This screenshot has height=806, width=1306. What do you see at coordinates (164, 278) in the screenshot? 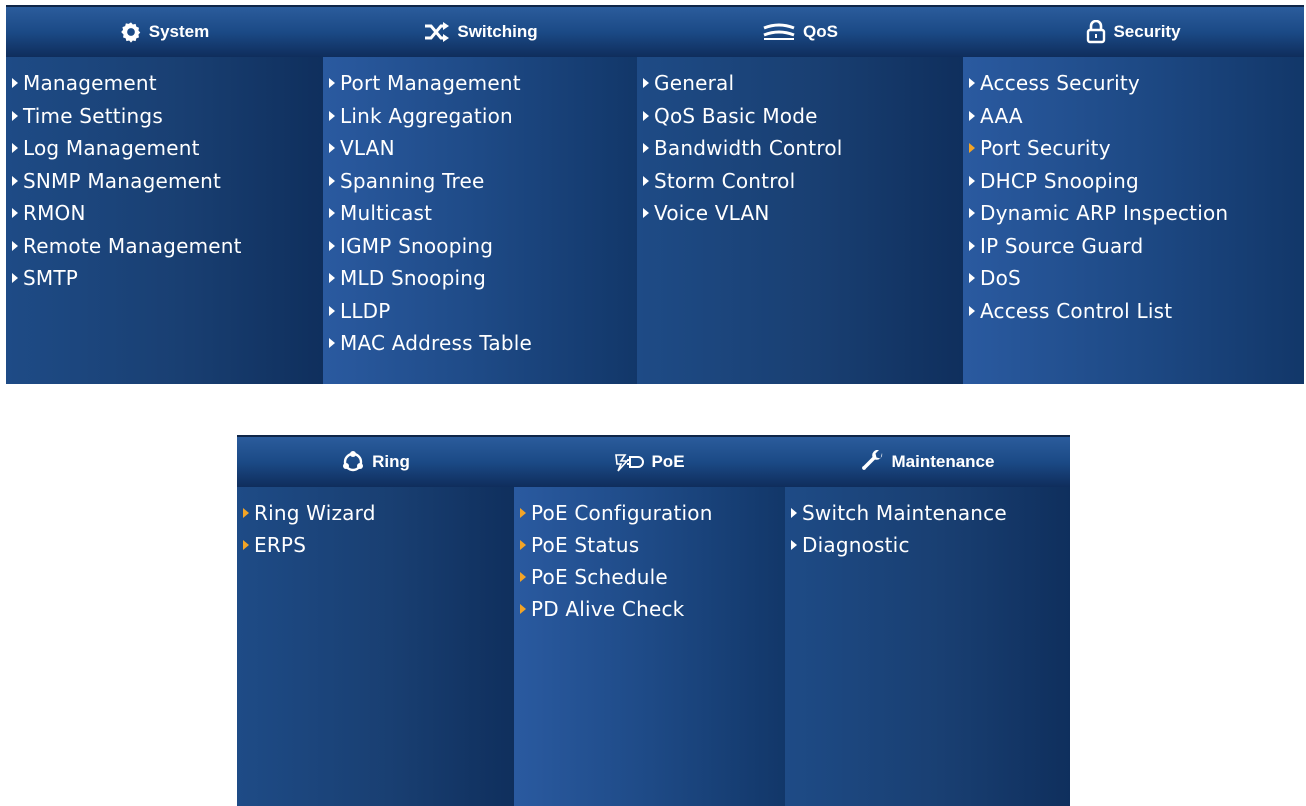
I see `menu-item-smtp: SMTP` at bounding box center [164, 278].